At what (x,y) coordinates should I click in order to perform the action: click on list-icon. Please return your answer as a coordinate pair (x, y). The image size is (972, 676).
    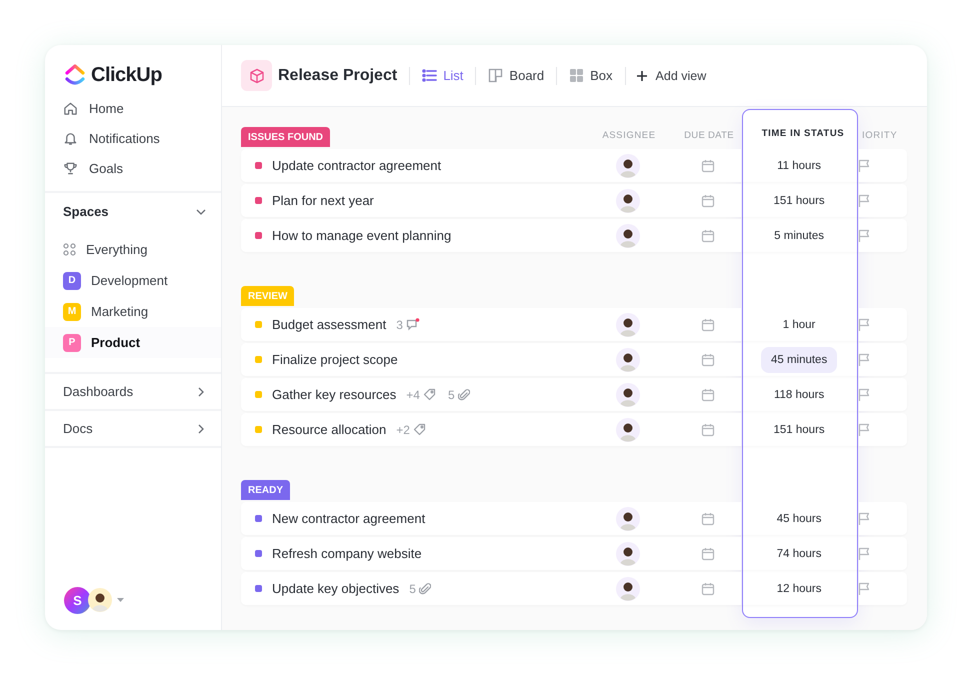
    Looking at the image, I should click on (430, 75).